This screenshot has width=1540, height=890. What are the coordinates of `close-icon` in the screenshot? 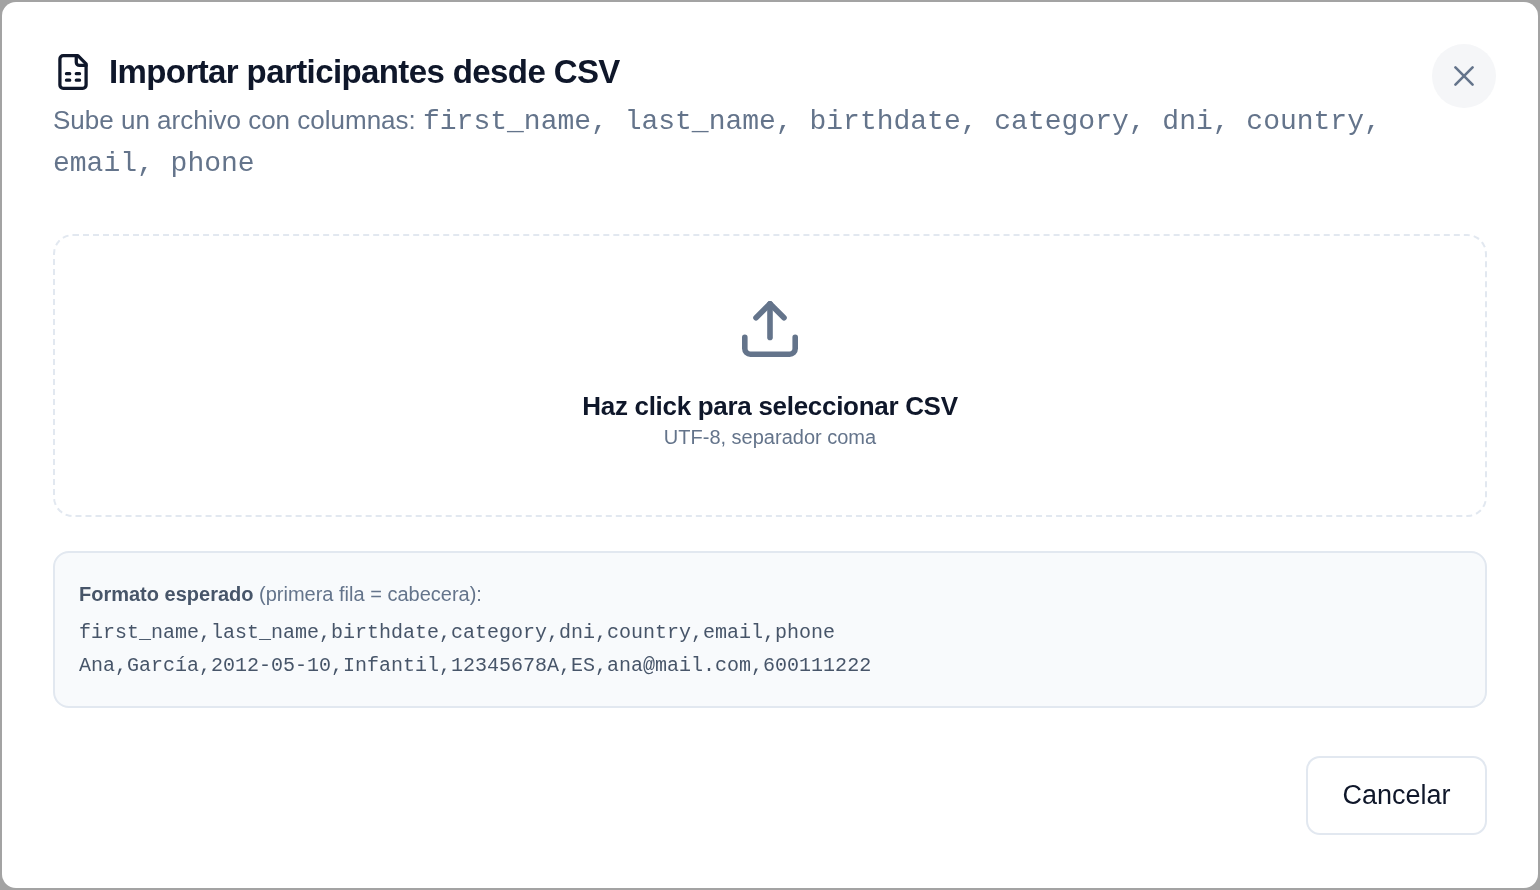 It's located at (1464, 76).